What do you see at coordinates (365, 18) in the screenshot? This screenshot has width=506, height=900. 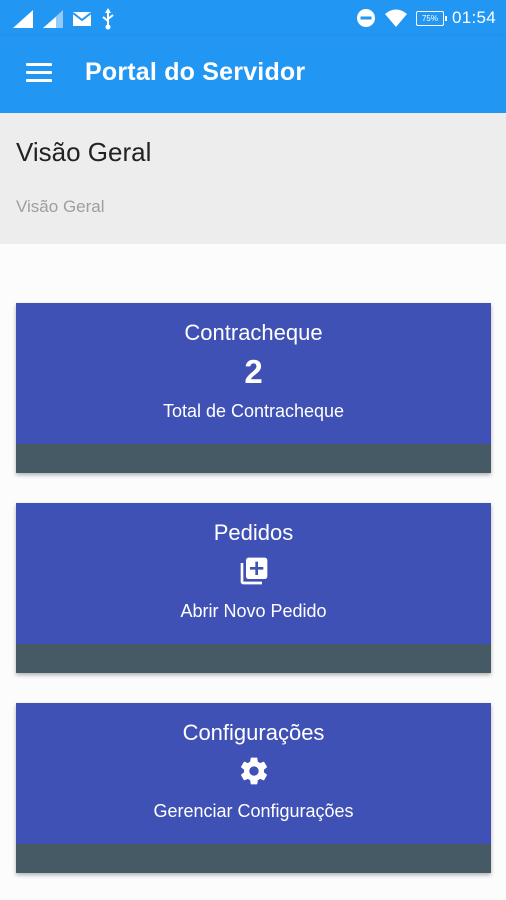 I see `do-not-disturb-icon` at bounding box center [365, 18].